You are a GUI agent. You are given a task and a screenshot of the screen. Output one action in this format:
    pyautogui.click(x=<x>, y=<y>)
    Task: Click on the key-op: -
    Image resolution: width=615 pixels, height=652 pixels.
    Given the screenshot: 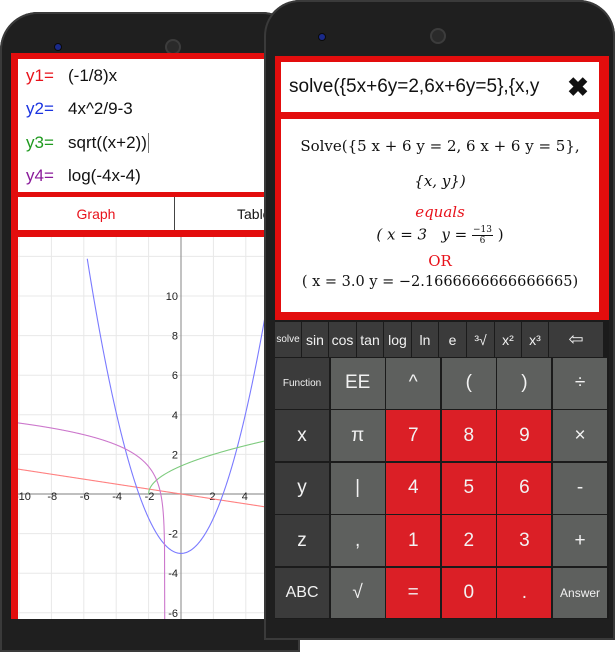 What is the action you would take?
    pyautogui.click(x=580, y=488)
    